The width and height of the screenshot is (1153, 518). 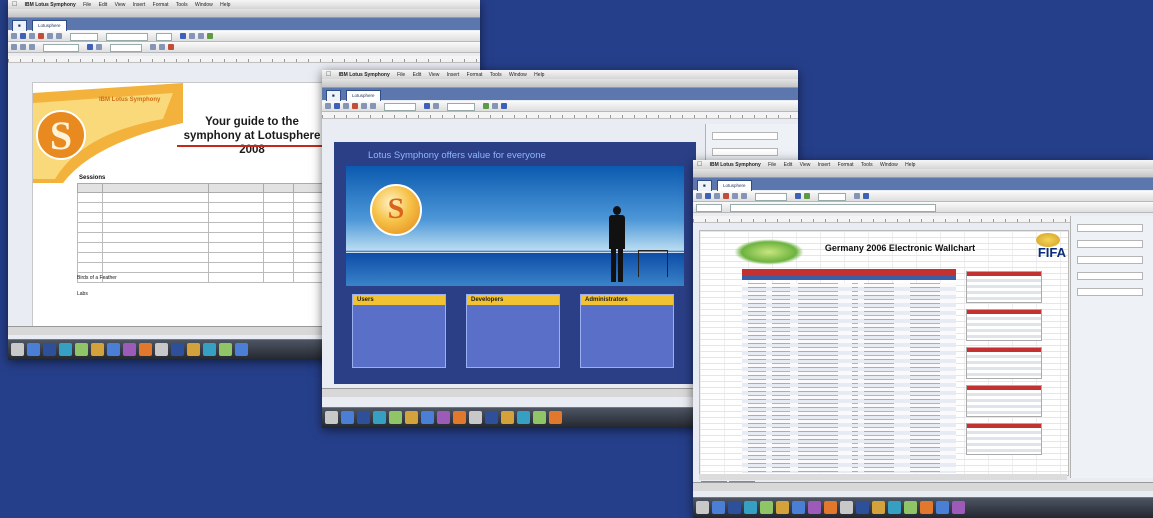 I want to click on sum-icon, so click(x=798, y=196).